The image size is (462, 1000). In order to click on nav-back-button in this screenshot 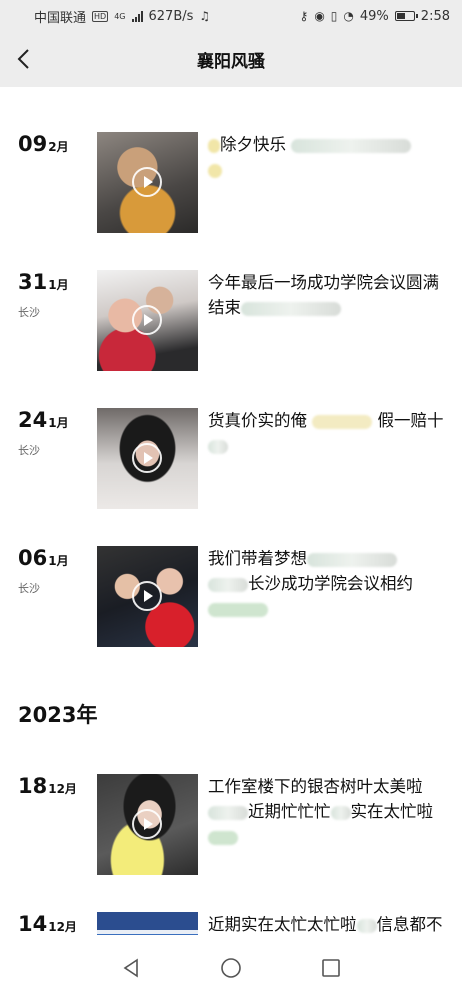, I will do `click(131, 968)`.